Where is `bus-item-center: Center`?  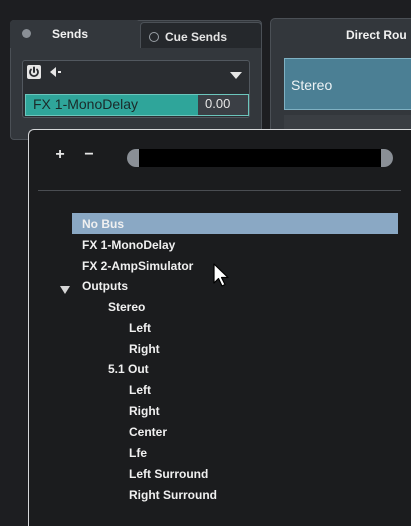 bus-item-center: Center is located at coordinates (148, 432).